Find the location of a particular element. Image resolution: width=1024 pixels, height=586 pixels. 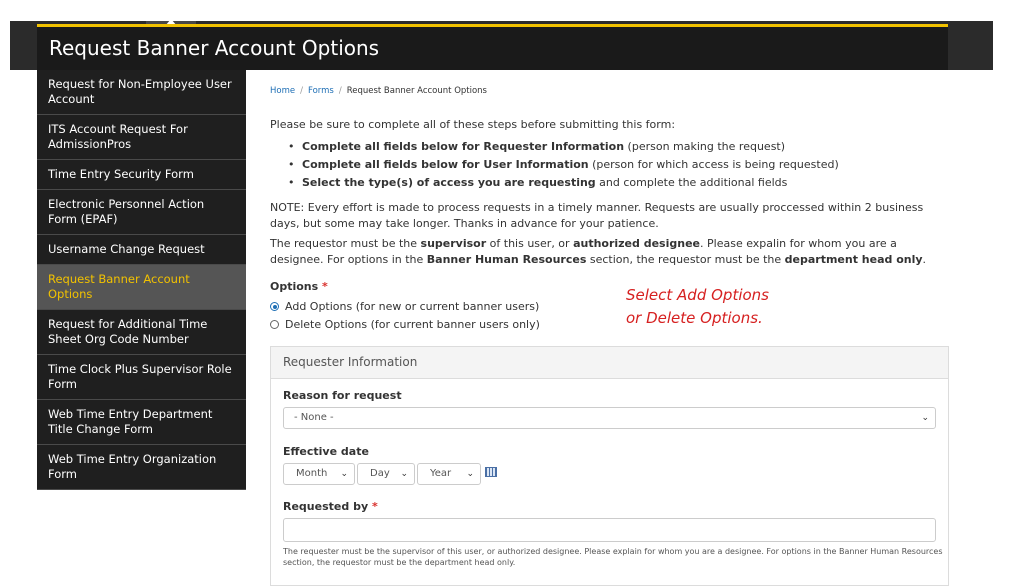

sidebar-item-banner-account-options: Request Banner Account Options is located at coordinates (141, 287).